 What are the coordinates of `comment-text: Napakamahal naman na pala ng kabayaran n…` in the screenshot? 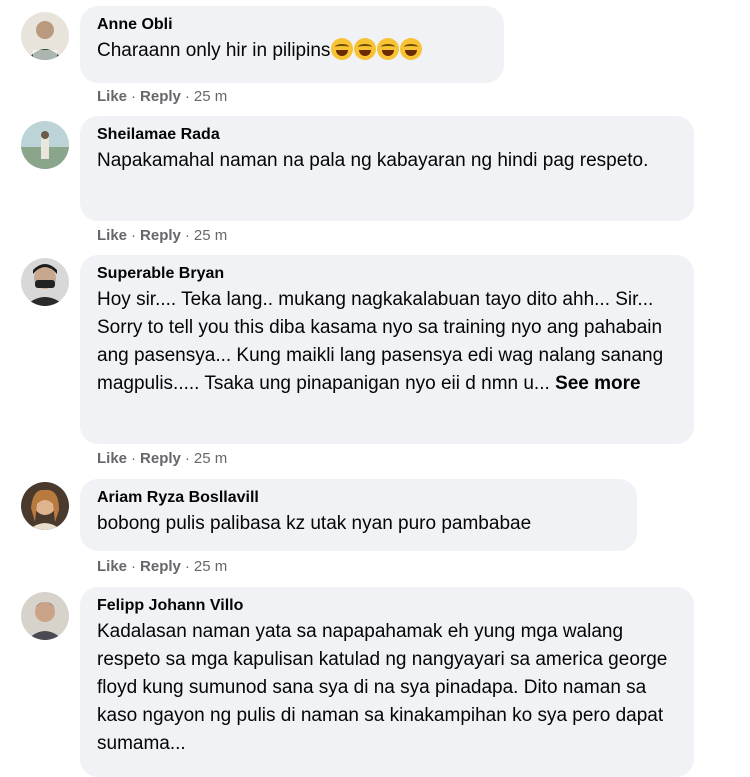 It's located at (373, 160).